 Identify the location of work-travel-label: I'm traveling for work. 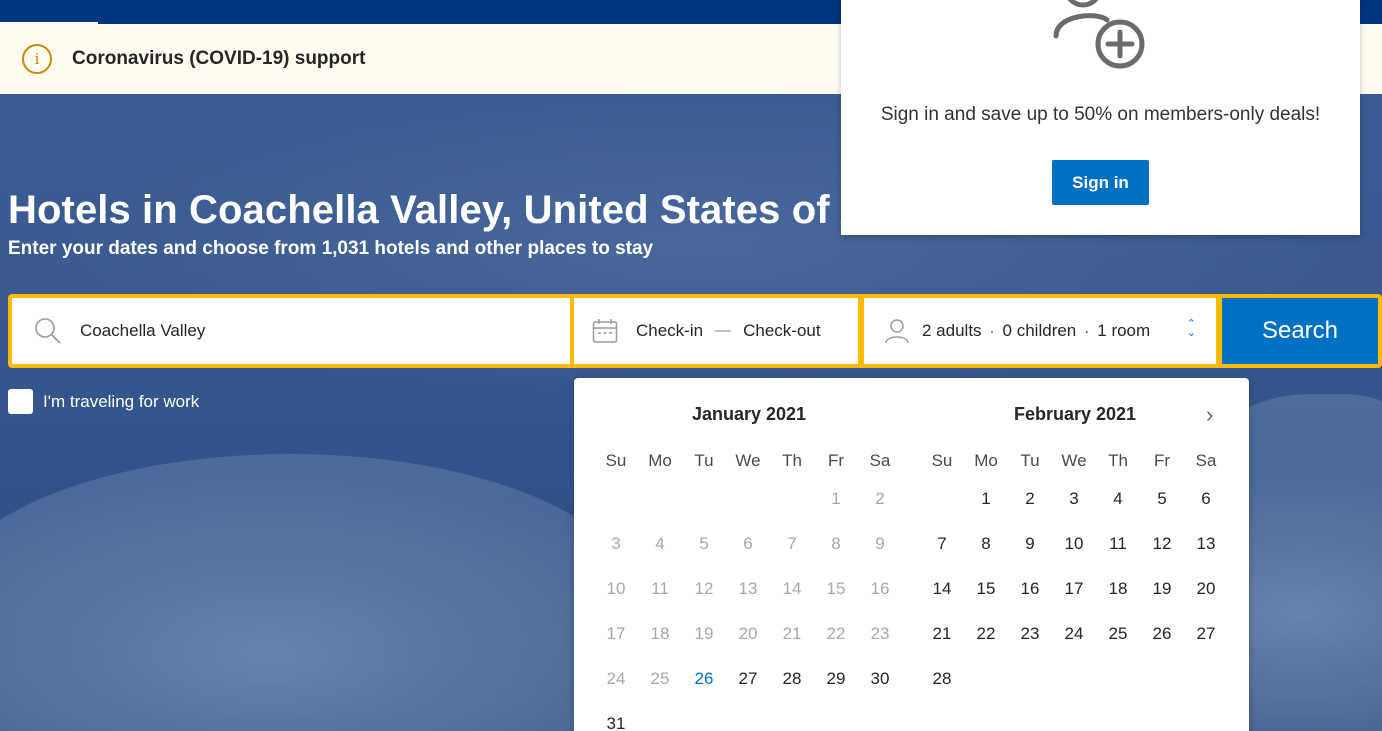
(121, 402).